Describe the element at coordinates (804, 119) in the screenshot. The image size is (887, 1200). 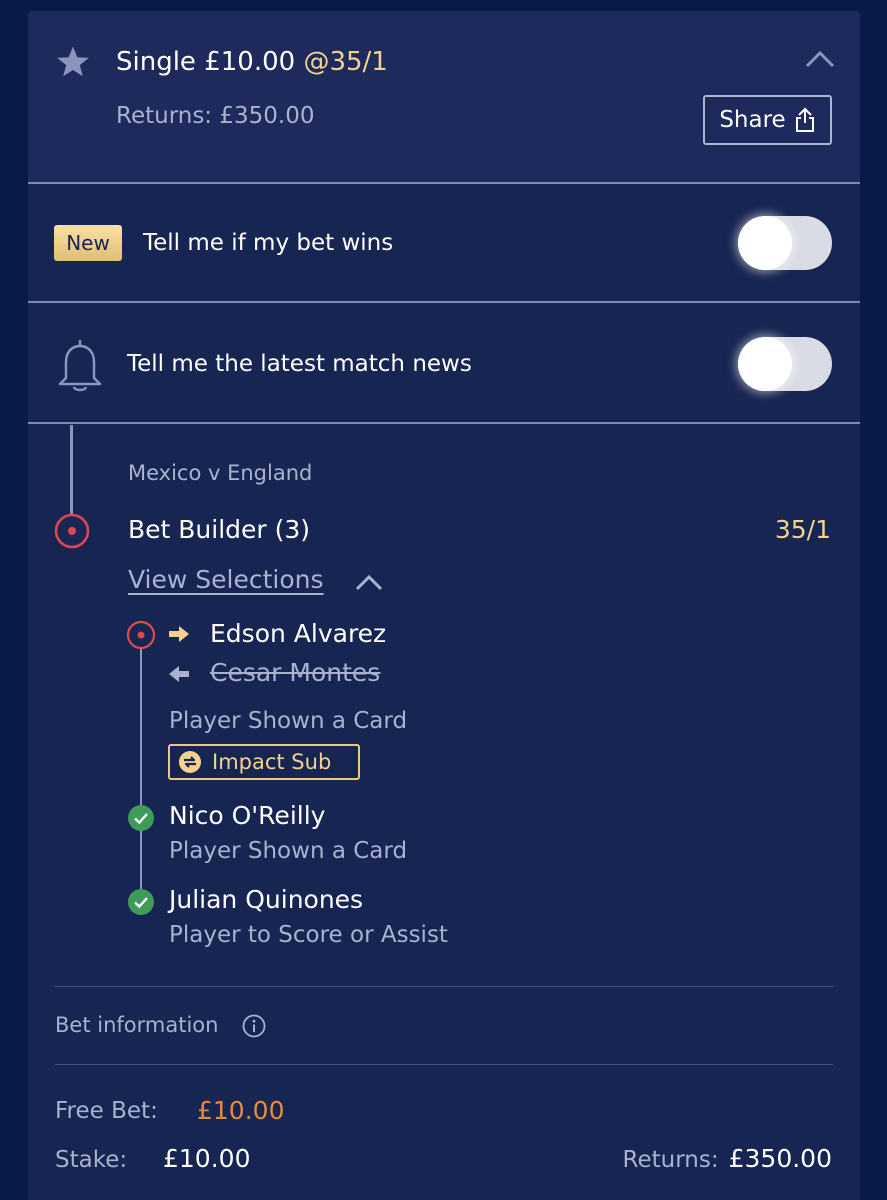
I see `share-icon` at that location.